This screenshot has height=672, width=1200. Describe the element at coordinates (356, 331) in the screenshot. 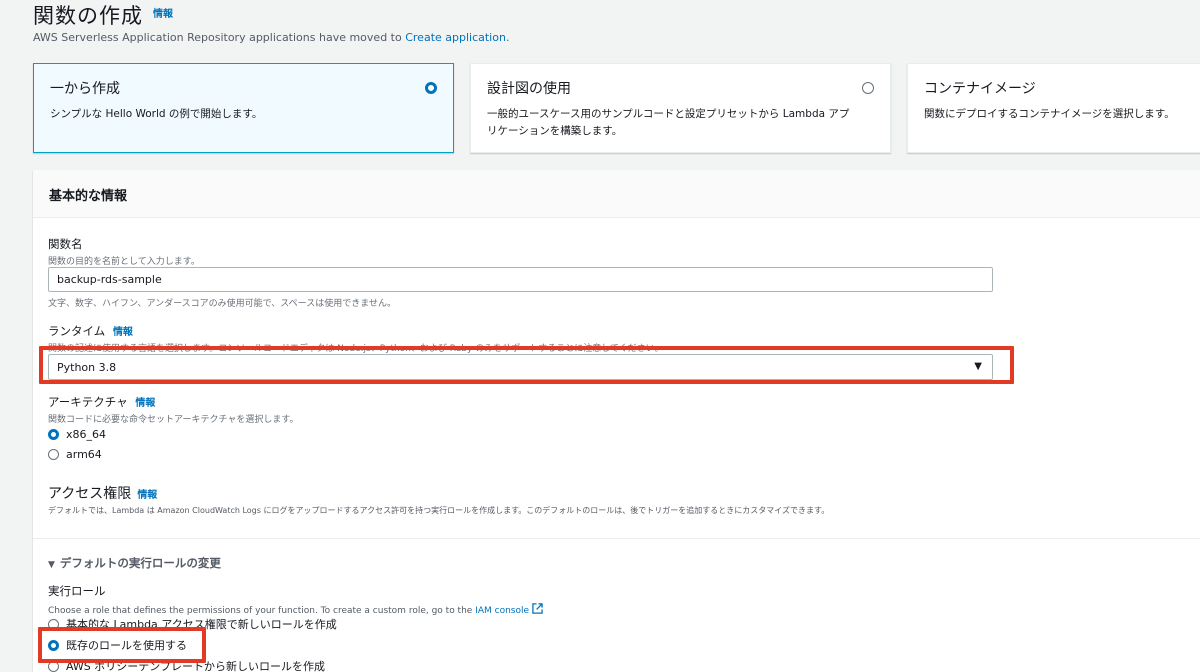

I see `runtime-label-row: ランタイム 情報` at that location.